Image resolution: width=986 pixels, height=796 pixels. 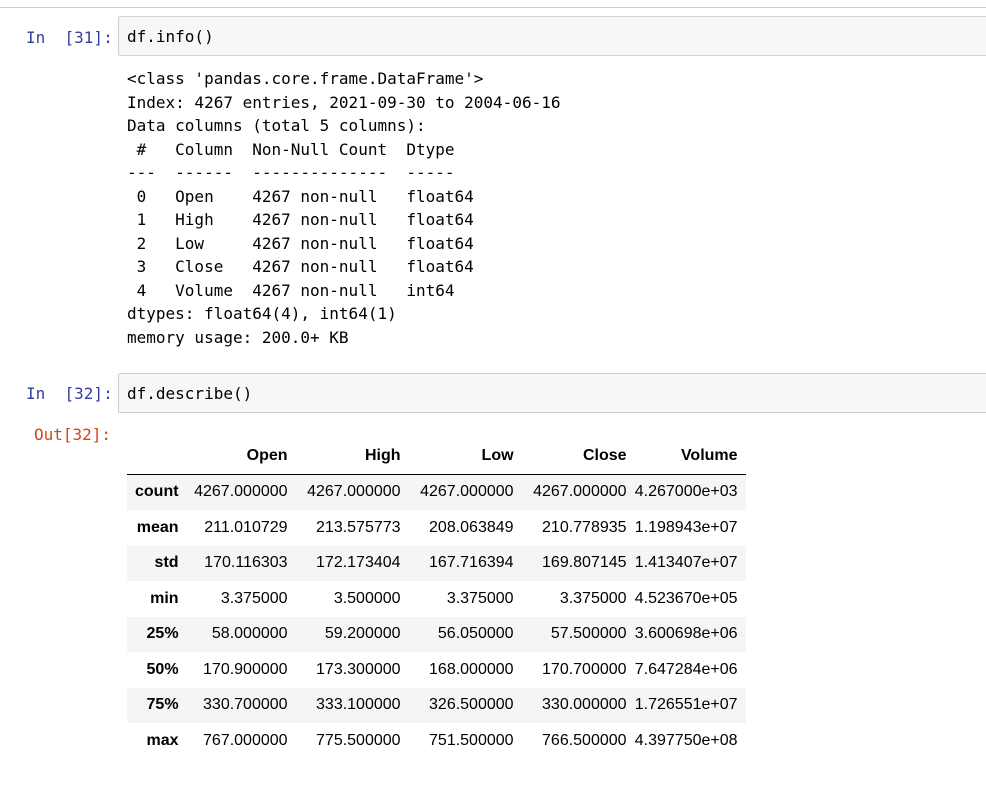 What do you see at coordinates (552, 36) in the screenshot?
I see `code-input-31: df.info()` at bounding box center [552, 36].